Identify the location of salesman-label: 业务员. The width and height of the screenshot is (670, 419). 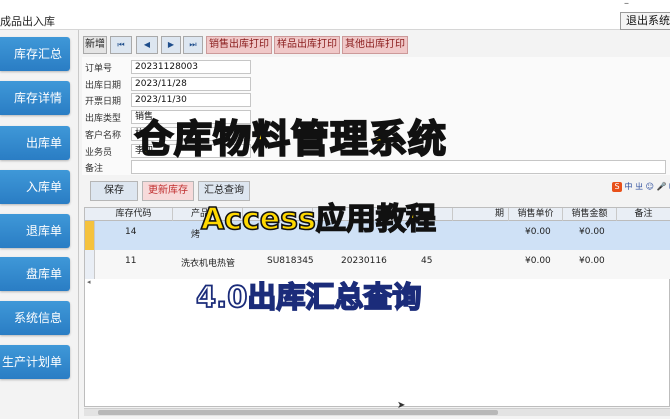
(99, 153).